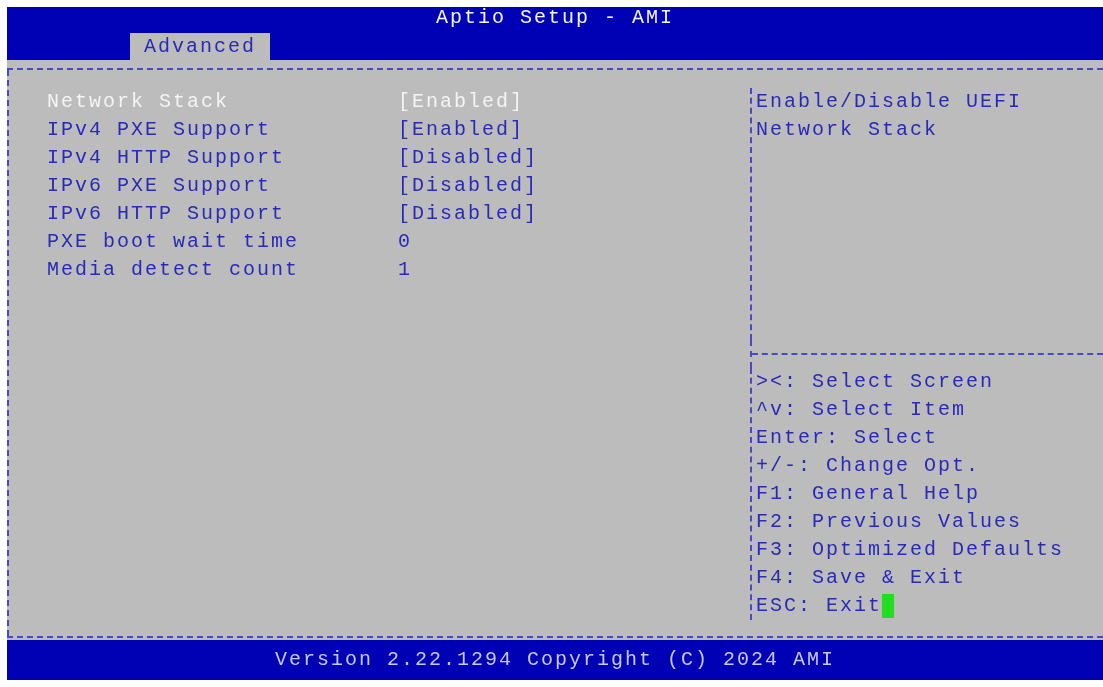 The image size is (1103, 687). Describe the element at coordinates (819, 606) in the screenshot. I see `key-hint: ESC: Exit` at that location.